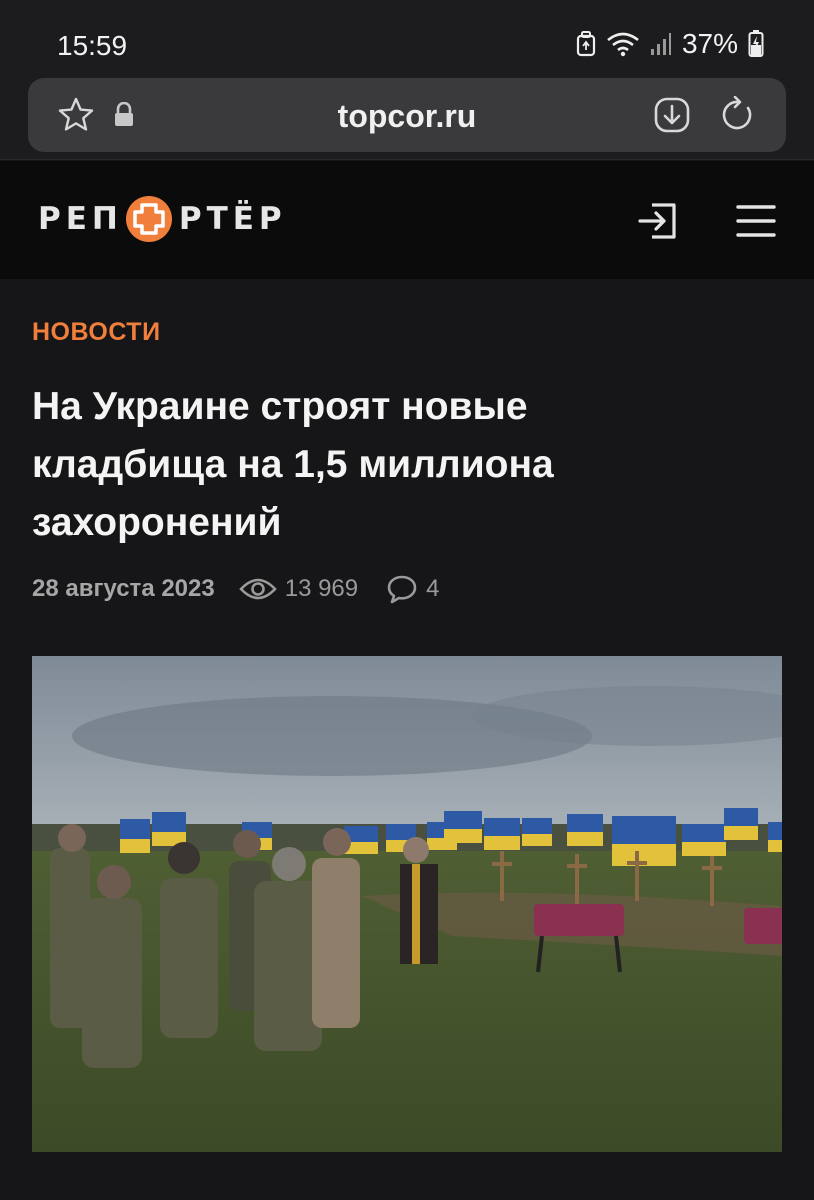 This screenshot has width=814, height=1200. I want to click on article-meta: 28 августа 2023 13 969 4, so click(235, 589).